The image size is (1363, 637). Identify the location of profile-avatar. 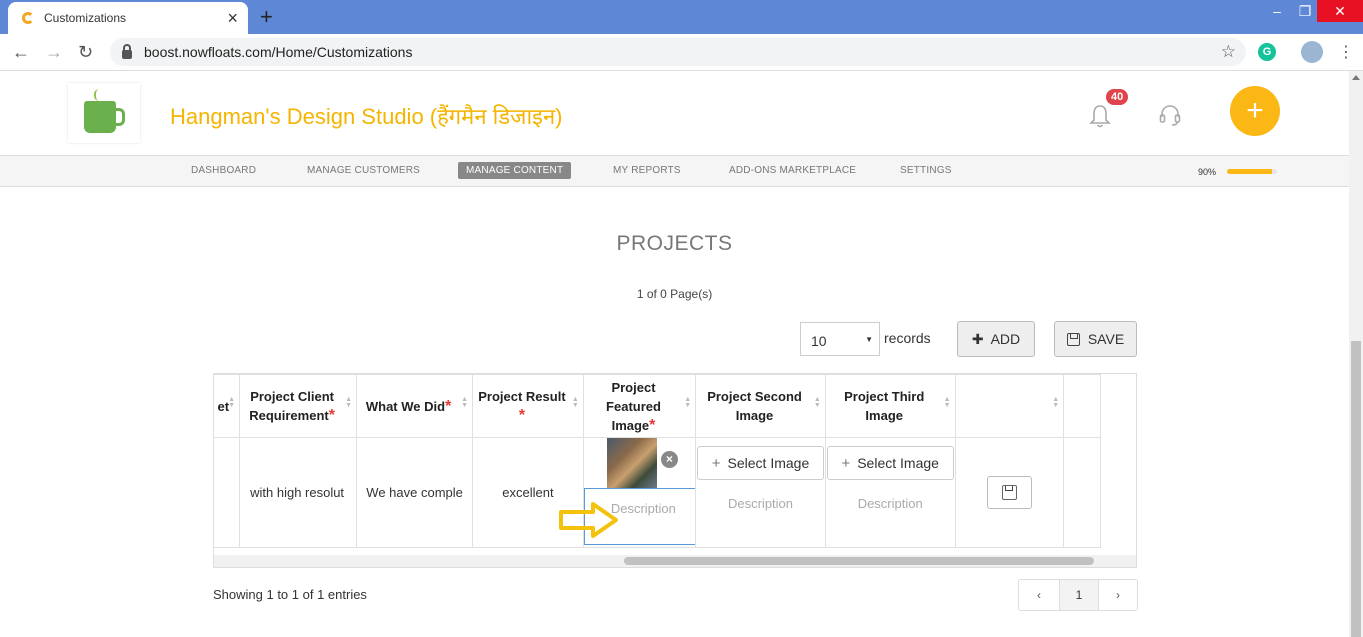
(1312, 52).